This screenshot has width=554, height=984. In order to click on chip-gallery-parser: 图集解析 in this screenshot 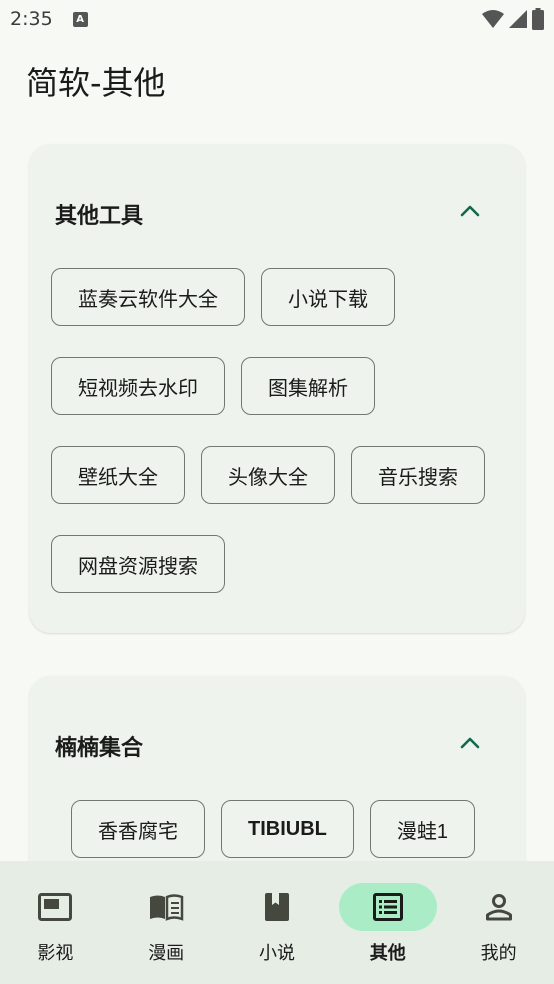, I will do `click(308, 386)`.